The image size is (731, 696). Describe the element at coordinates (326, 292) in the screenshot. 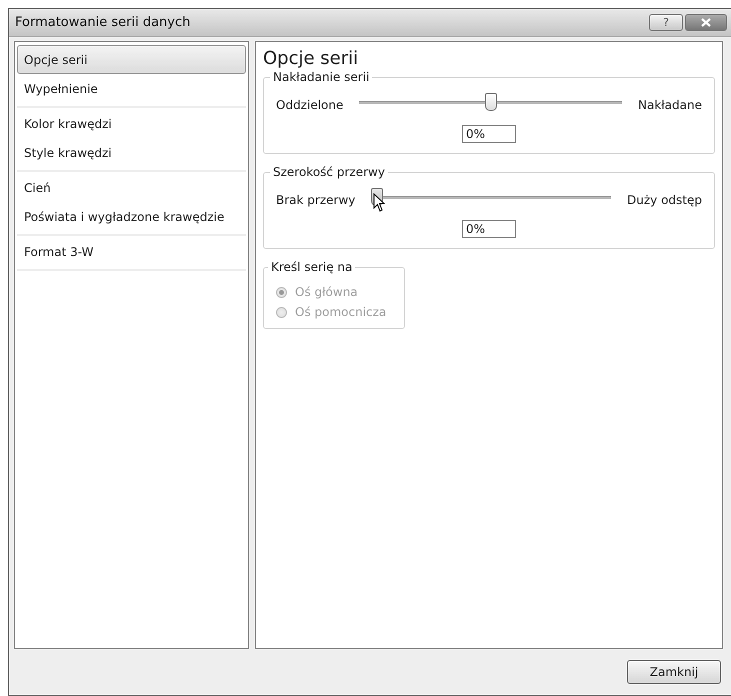

I see `radio-label: Oś główna` at that location.